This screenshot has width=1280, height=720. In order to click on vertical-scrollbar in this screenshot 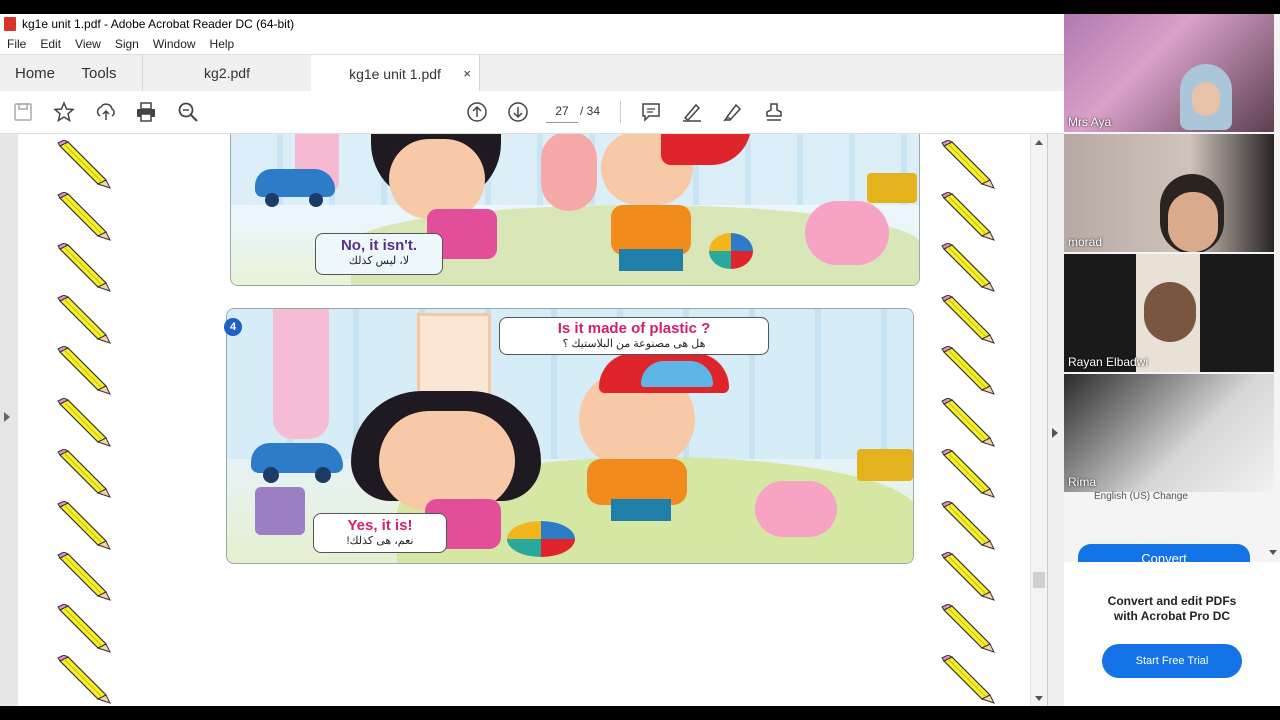, I will do `click(1039, 420)`.